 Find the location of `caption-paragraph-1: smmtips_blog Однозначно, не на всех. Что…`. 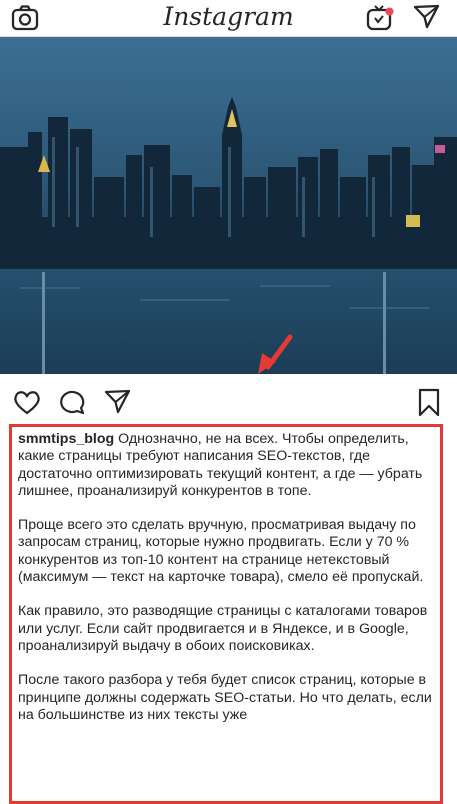

caption-paragraph-1: smmtips_blog Однозначно, не на всех. Что… is located at coordinates (225, 465).